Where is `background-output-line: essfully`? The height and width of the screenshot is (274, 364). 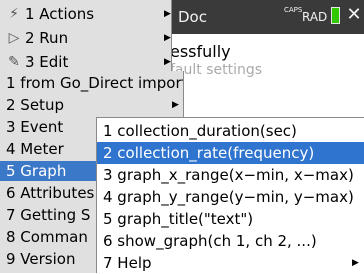
background-output-line: essfully is located at coordinates (200, 51).